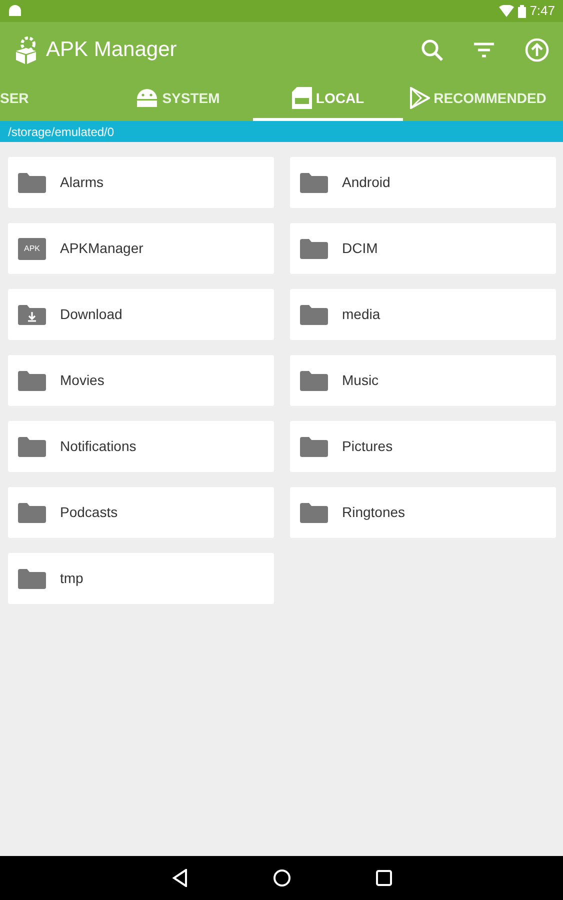  I want to click on home-icon, so click(281, 878).